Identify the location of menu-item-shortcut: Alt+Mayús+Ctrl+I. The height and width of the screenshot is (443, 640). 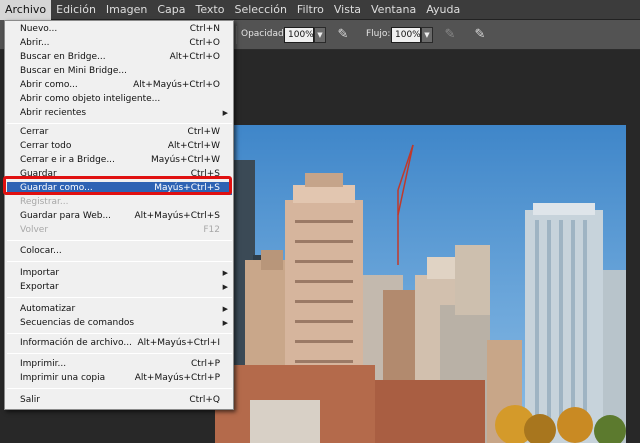
(178, 343).